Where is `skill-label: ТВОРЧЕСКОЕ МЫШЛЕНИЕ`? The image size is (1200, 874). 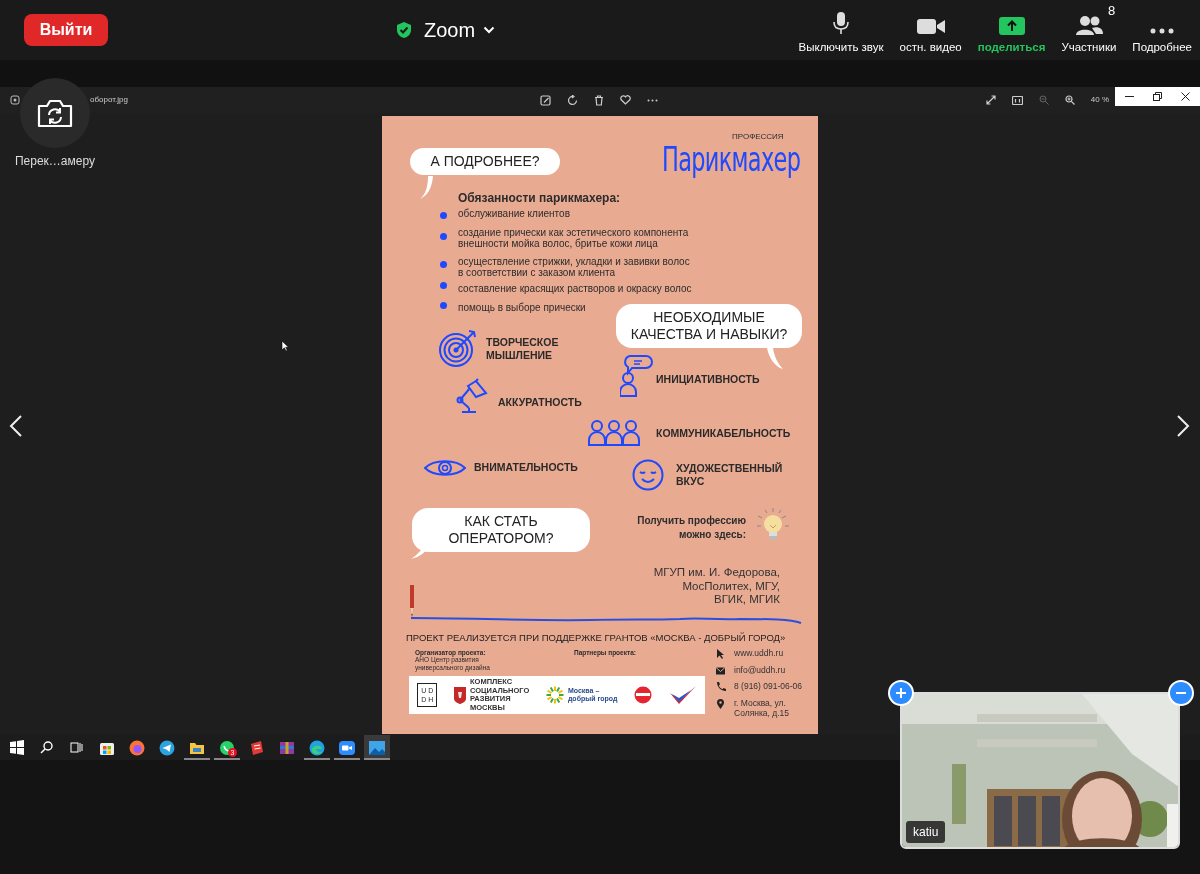 skill-label: ТВОРЧЕСКОЕ МЫШЛЕНИЕ is located at coordinates (522, 349).